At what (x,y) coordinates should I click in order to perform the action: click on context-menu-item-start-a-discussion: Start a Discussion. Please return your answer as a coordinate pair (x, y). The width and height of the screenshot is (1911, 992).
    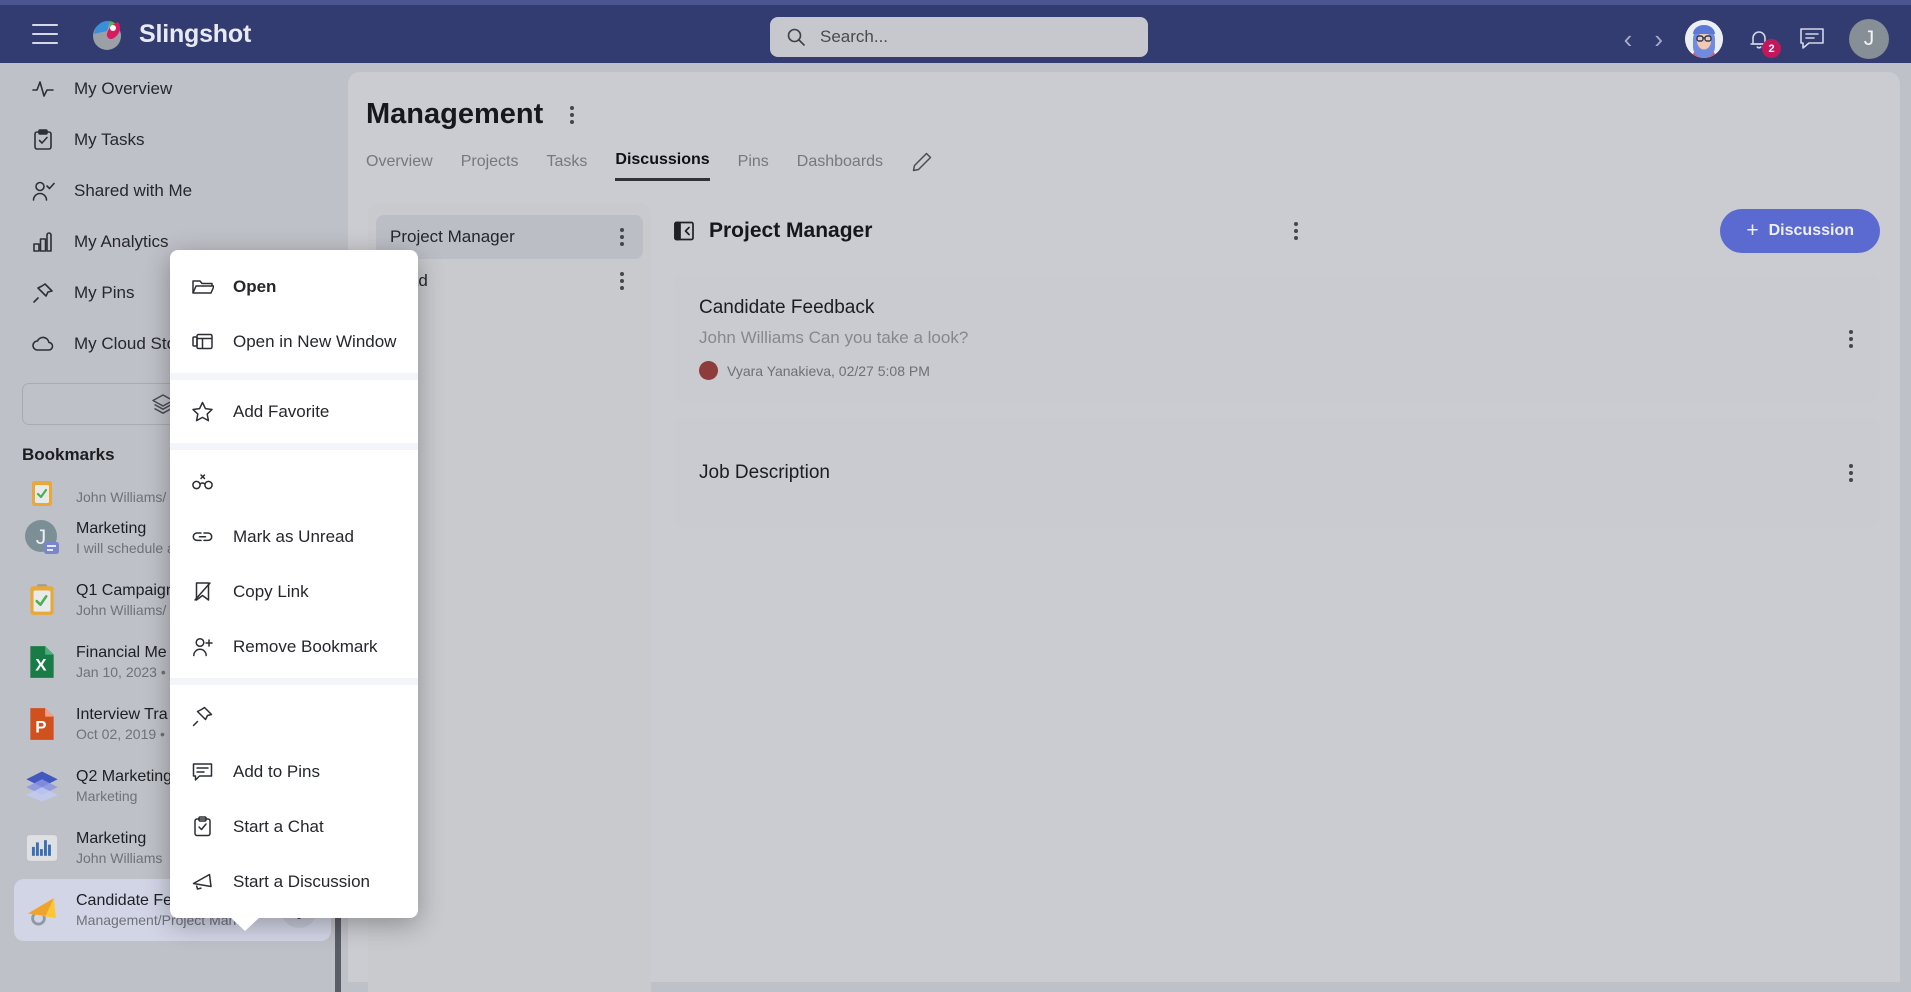
    Looking at the image, I should click on (294, 881).